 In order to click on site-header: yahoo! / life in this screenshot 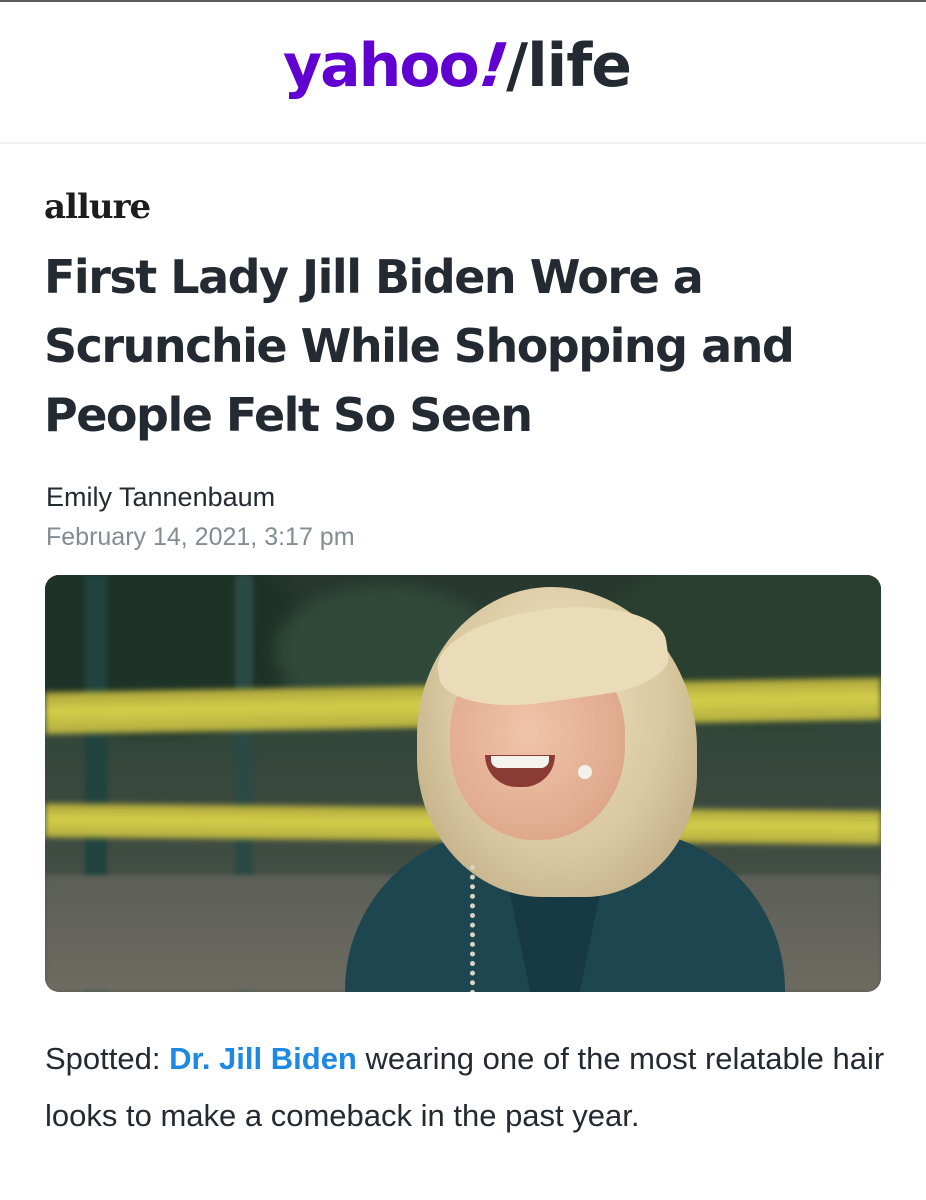, I will do `click(463, 72)`.